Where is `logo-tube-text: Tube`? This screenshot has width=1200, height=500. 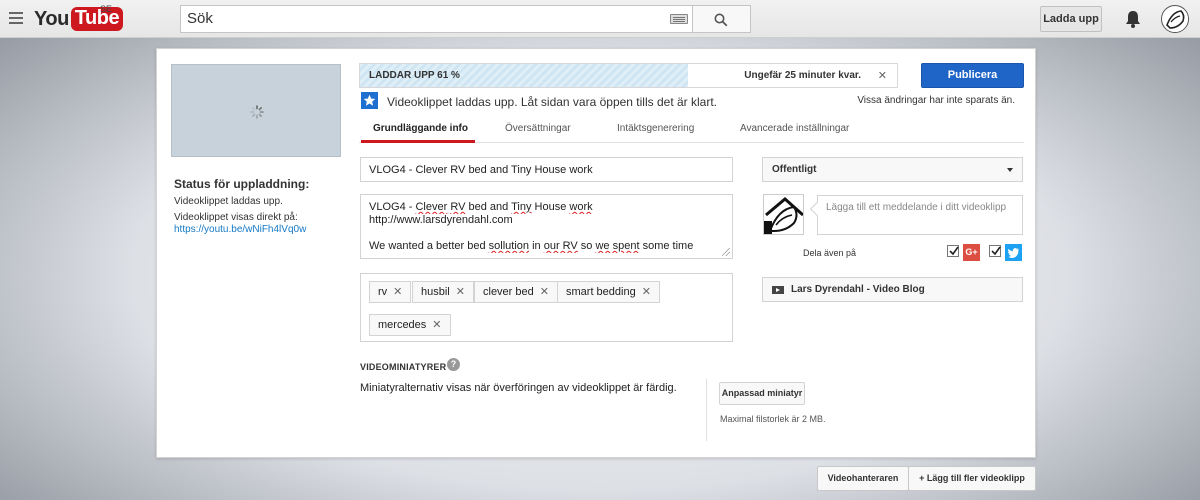
logo-tube-text: Tube is located at coordinates (97, 19).